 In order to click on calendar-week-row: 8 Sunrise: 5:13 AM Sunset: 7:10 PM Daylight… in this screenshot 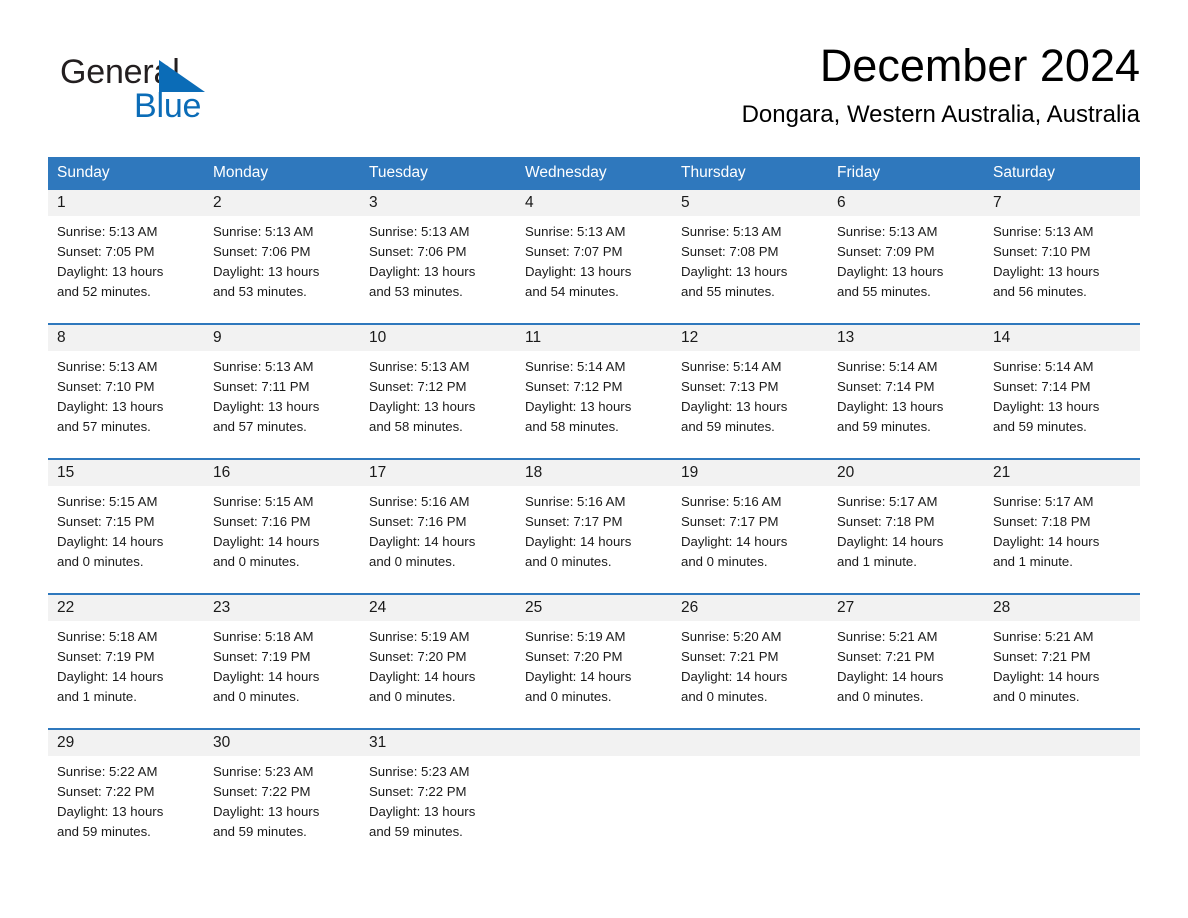, I will do `click(594, 390)`.